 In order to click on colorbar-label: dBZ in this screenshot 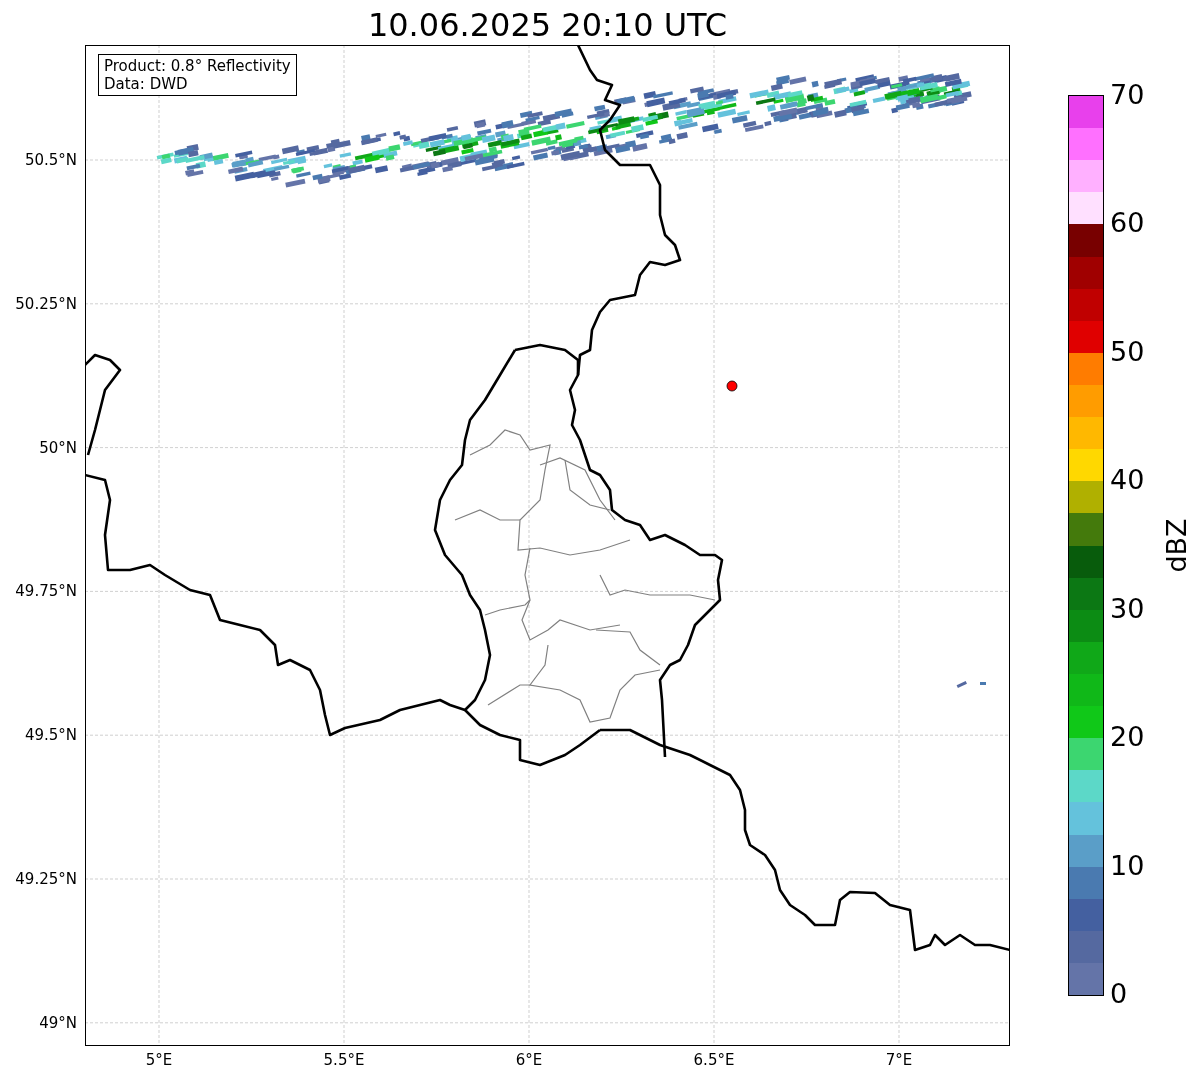, I will do `click(1176, 545)`.